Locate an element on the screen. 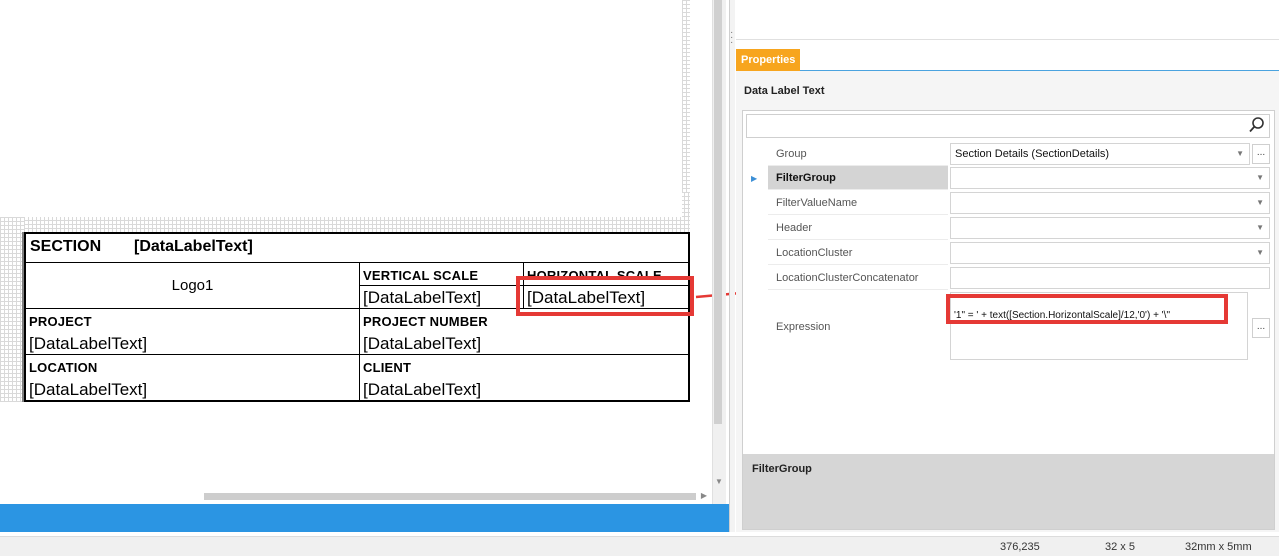  logo-placeholder: Logo1 is located at coordinates (192, 285).